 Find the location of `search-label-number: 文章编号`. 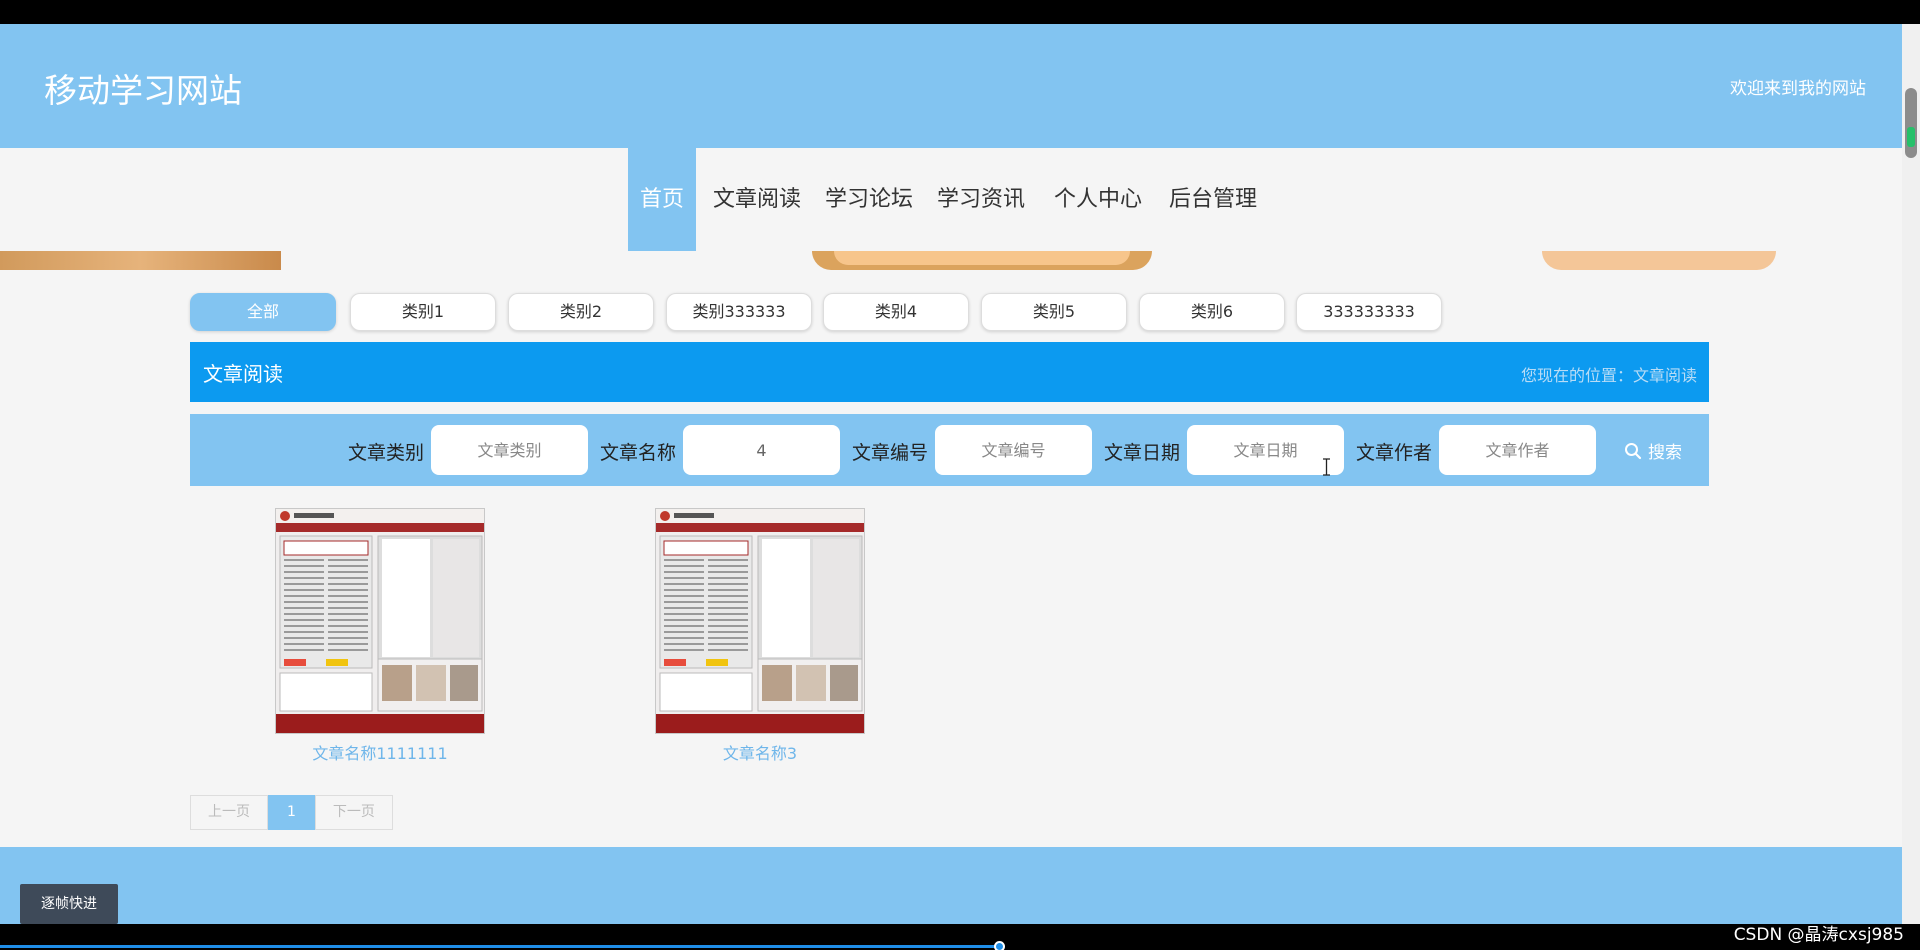

search-label-number: 文章编号 is located at coordinates (890, 453).